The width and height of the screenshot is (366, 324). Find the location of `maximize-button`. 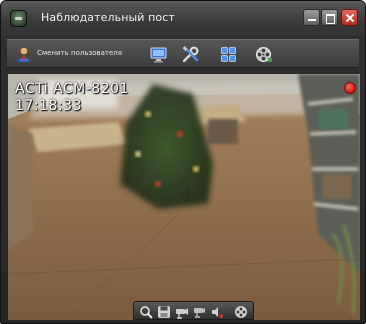

maximize-button is located at coordinates (329, 17).